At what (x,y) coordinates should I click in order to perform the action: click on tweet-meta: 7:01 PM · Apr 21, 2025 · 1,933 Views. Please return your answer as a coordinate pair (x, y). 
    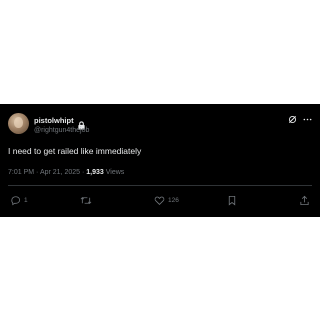
    Looking at the image, I should click on (66, 172).